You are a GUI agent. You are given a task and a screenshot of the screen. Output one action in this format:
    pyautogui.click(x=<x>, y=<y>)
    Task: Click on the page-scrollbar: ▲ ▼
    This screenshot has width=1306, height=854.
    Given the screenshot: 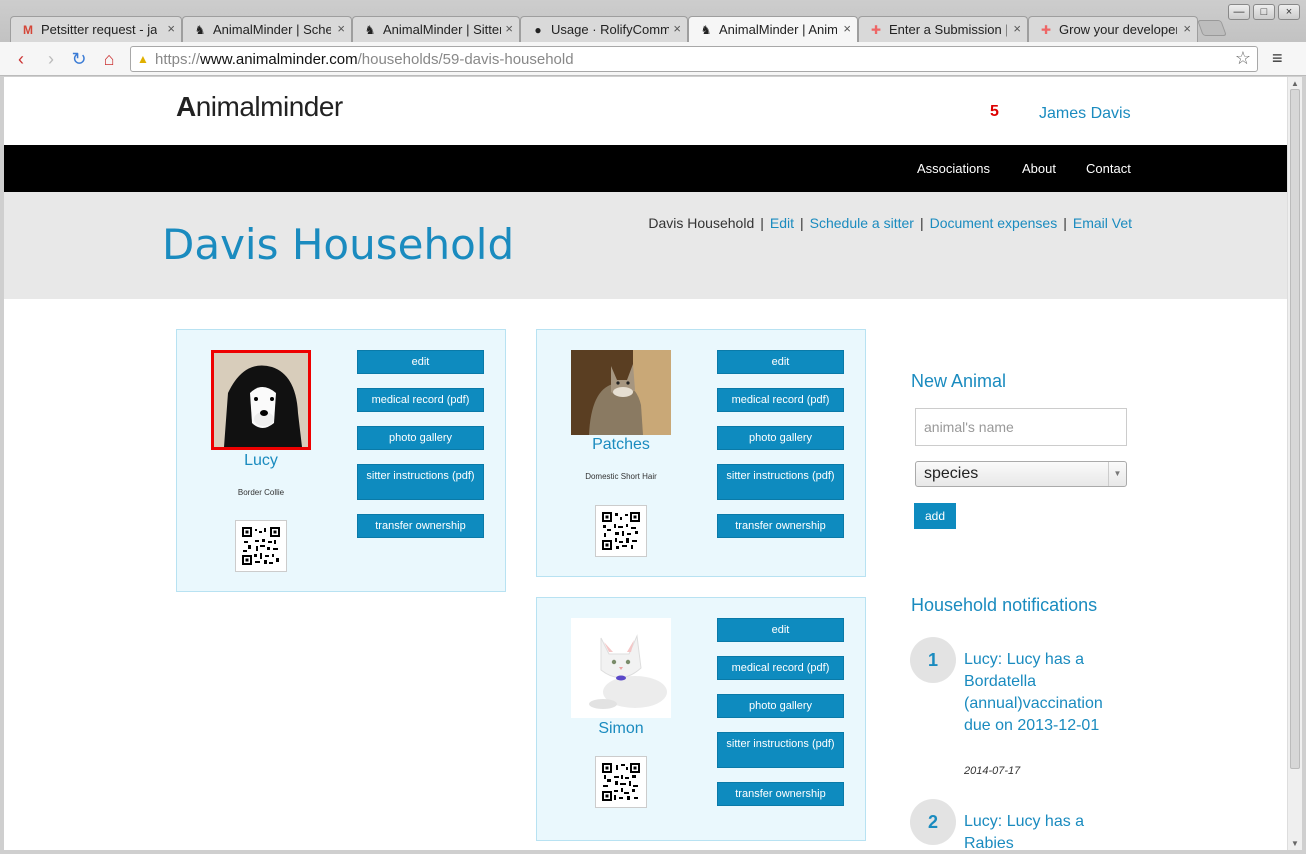 What is the action you would take?
    pyautogui.click(x=1294, y=463)
    